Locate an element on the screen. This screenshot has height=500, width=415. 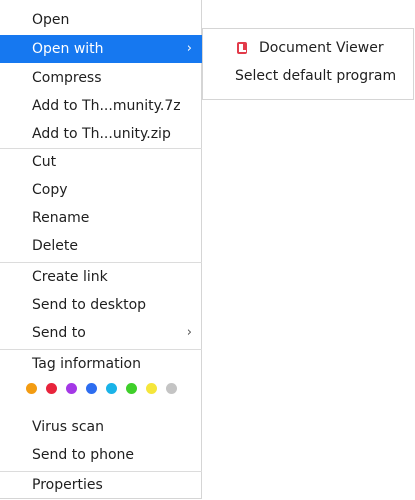
menu-item-virus-scan: Virus scan is located at coordinates (101, 427).